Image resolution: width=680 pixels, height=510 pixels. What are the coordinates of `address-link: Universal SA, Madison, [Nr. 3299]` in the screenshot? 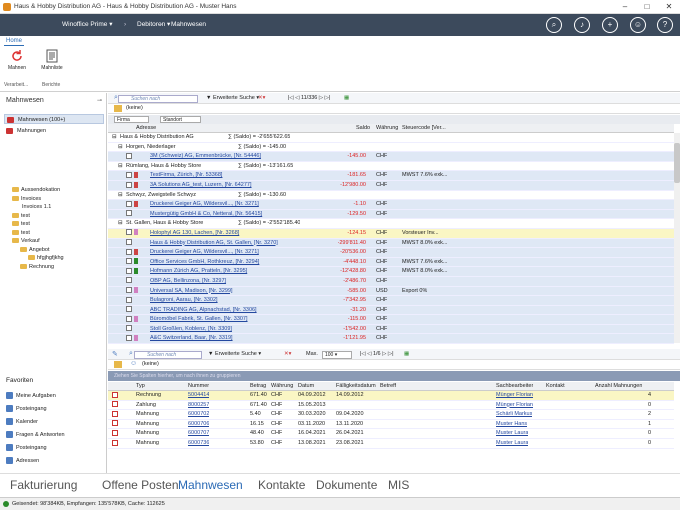 It's located at (250, 291).